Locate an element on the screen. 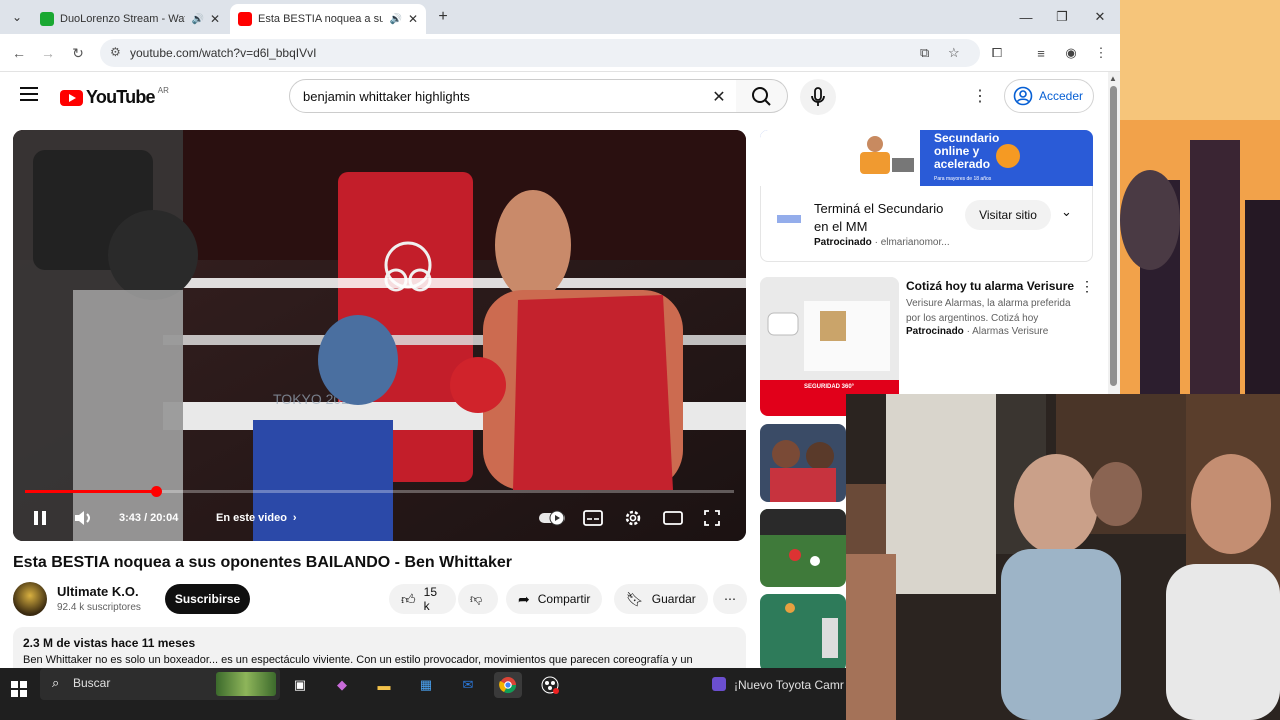 The height and width of the screenshot is (720, 1280). tab-duolorenzo: DuoLorenzo Stream - Watch 🔊 ✕ is located at coordinates (130, 19).